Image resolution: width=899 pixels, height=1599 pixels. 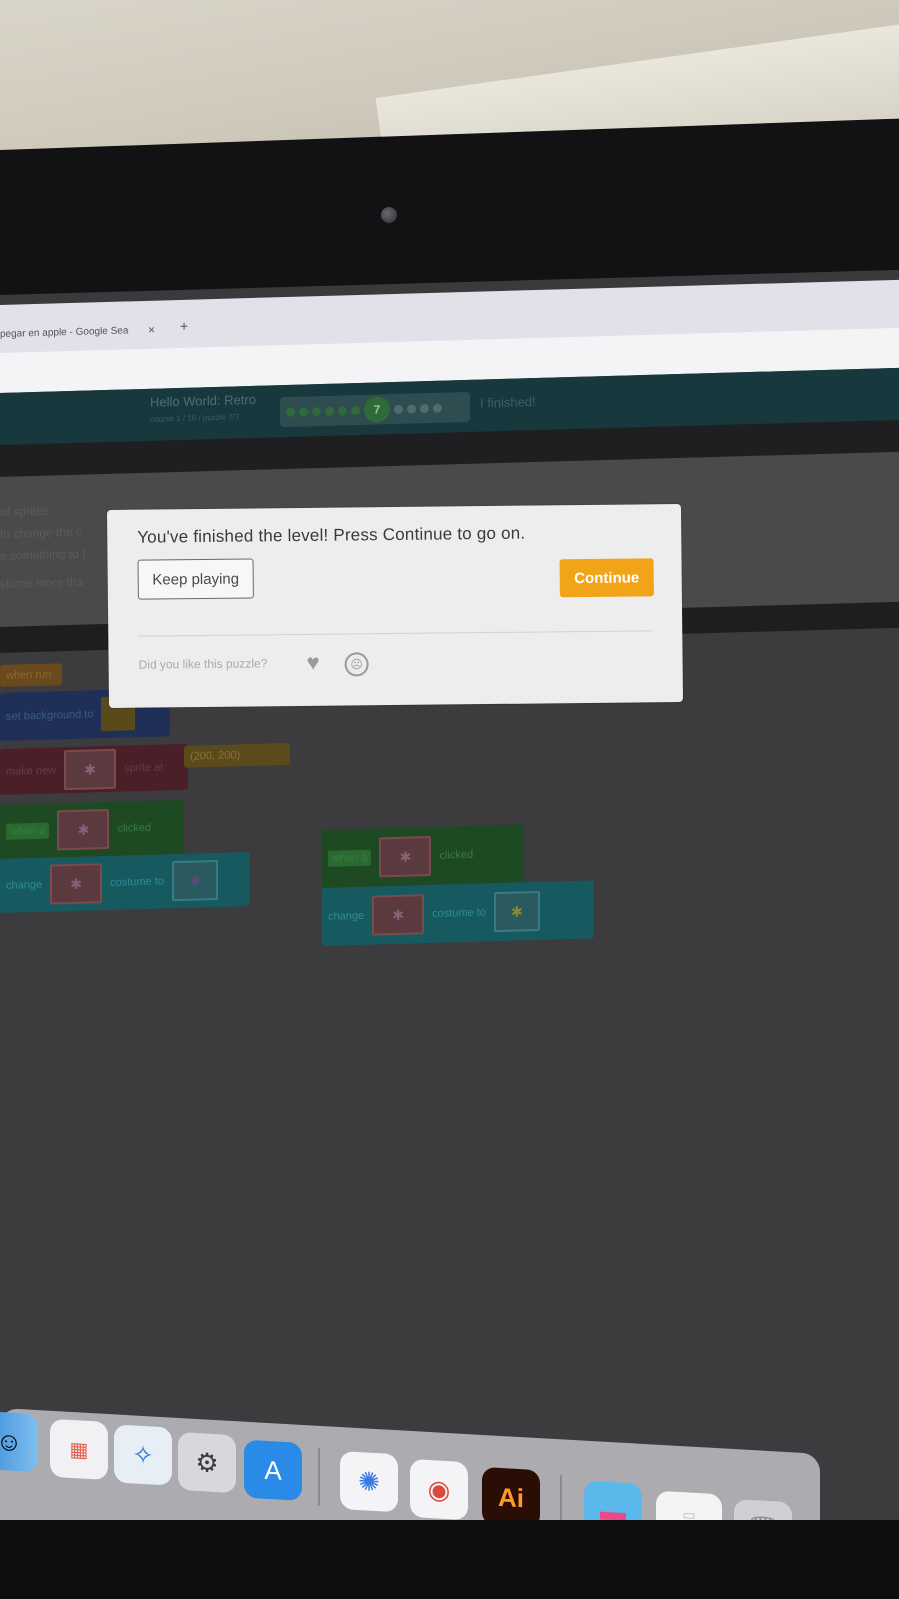 I want to click on make-new-sprite-block: make new ✱ sprite at, so click(x=94, y=769).